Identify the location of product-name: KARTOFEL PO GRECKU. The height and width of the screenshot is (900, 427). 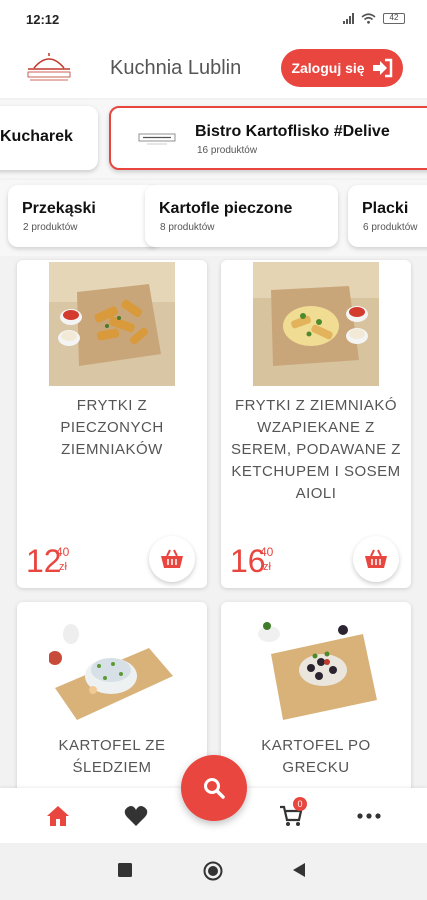
(316, 756).